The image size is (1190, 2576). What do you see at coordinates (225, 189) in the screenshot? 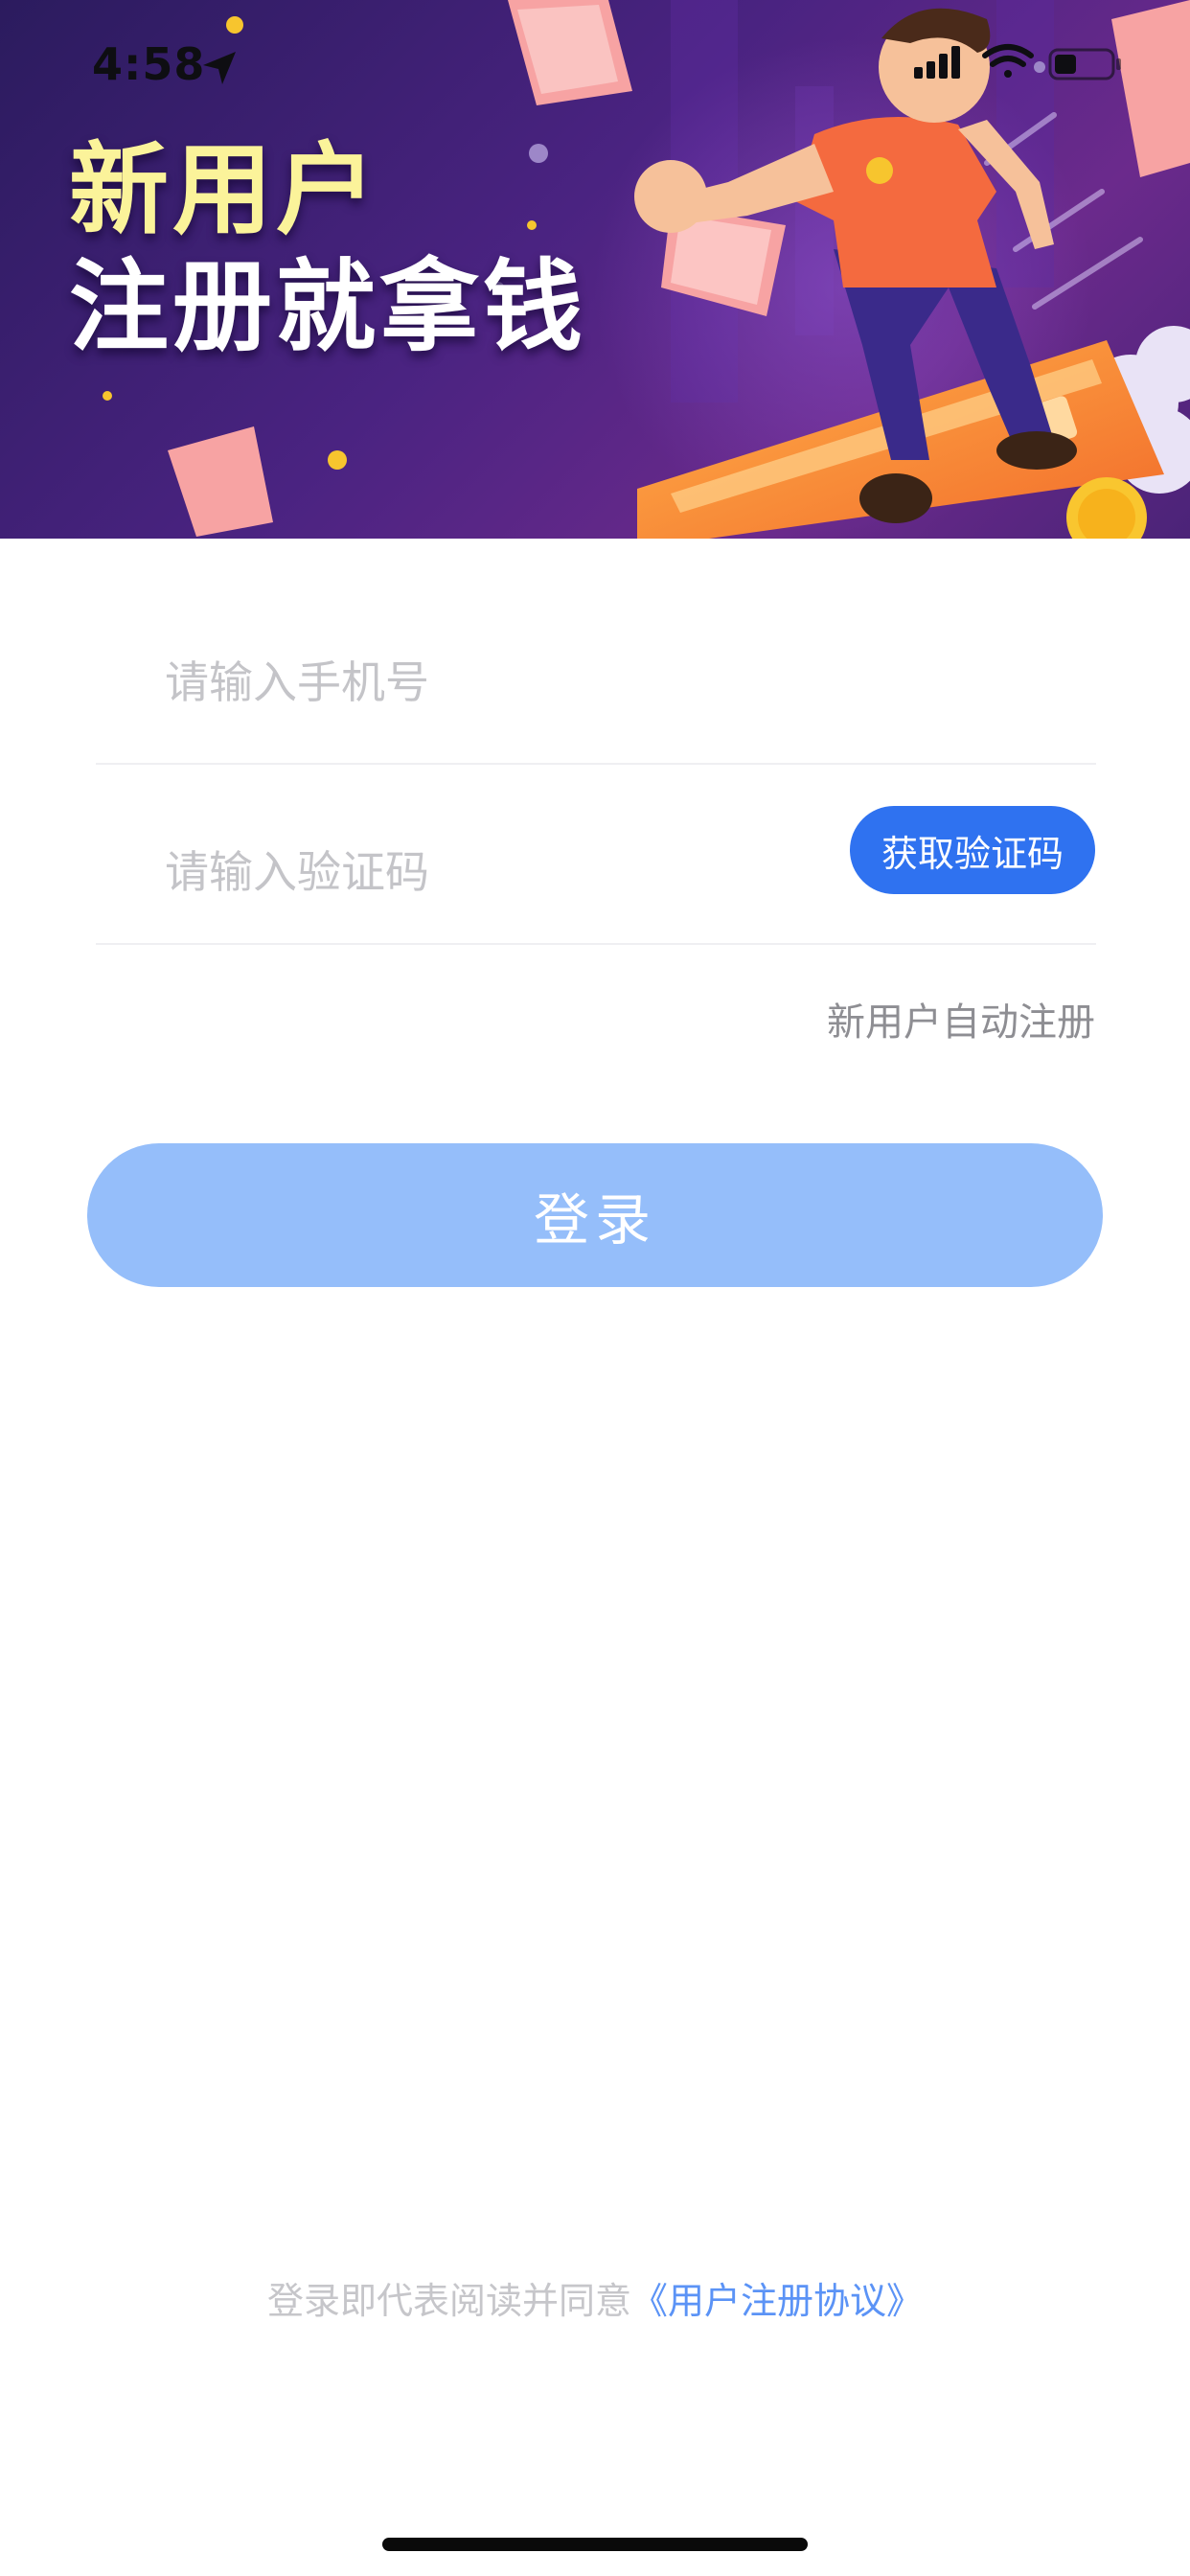
I see `banner-headline-line1: 新用户` at bounding box center [225, 189].